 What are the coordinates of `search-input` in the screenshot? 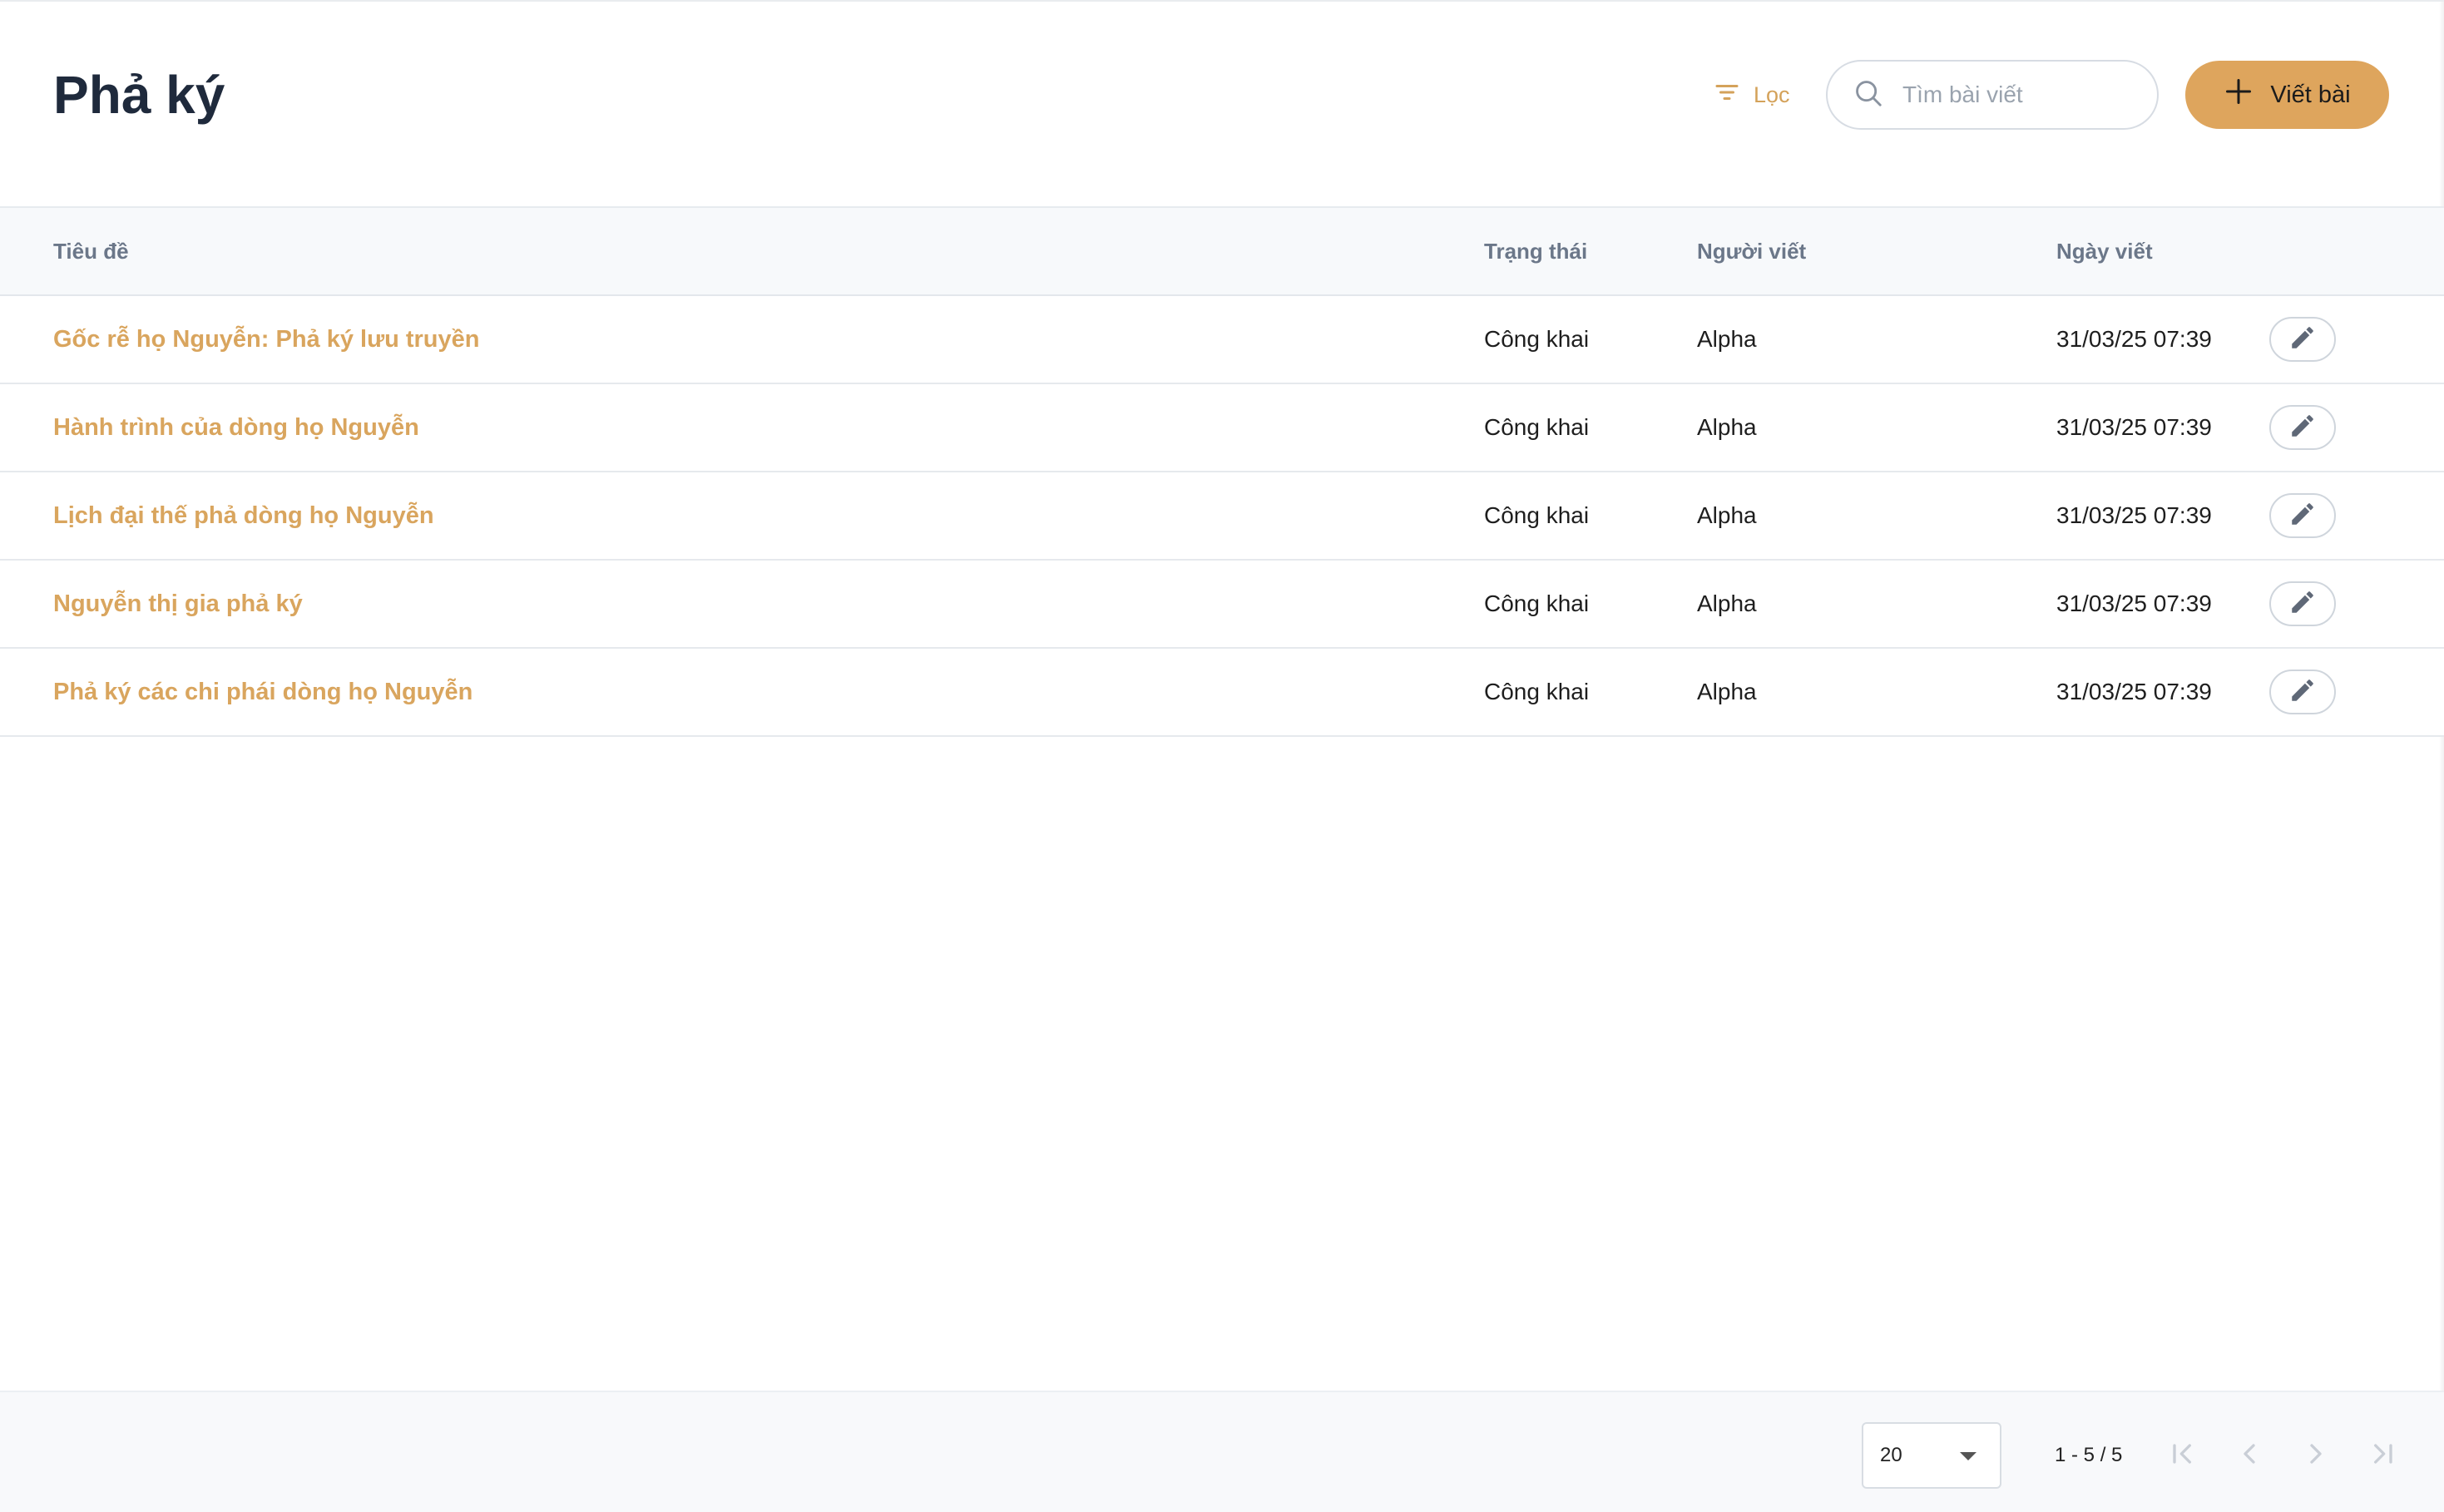 It's located at (2018, 95).